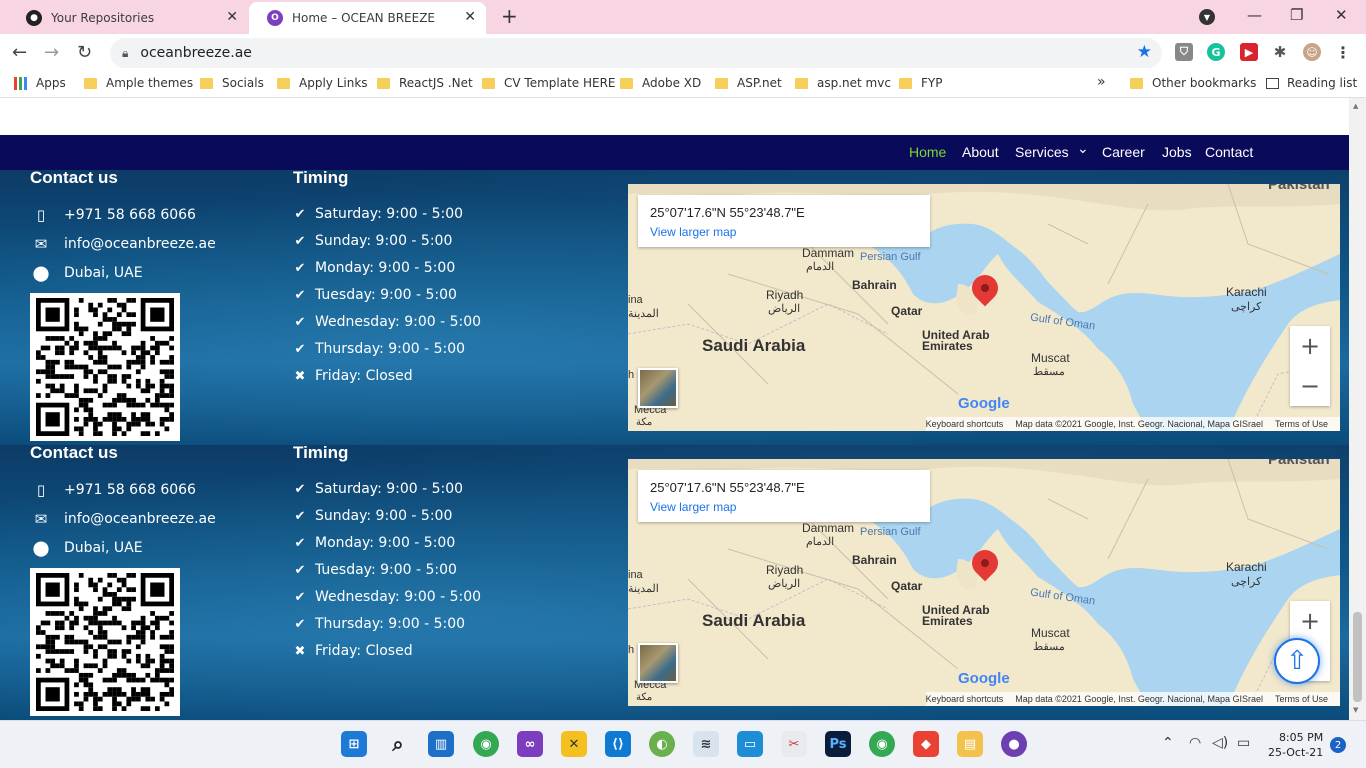 This screenshot has width=1366, height=768. I want to click on file-explorer-icon: ▤, so click(970, 744).